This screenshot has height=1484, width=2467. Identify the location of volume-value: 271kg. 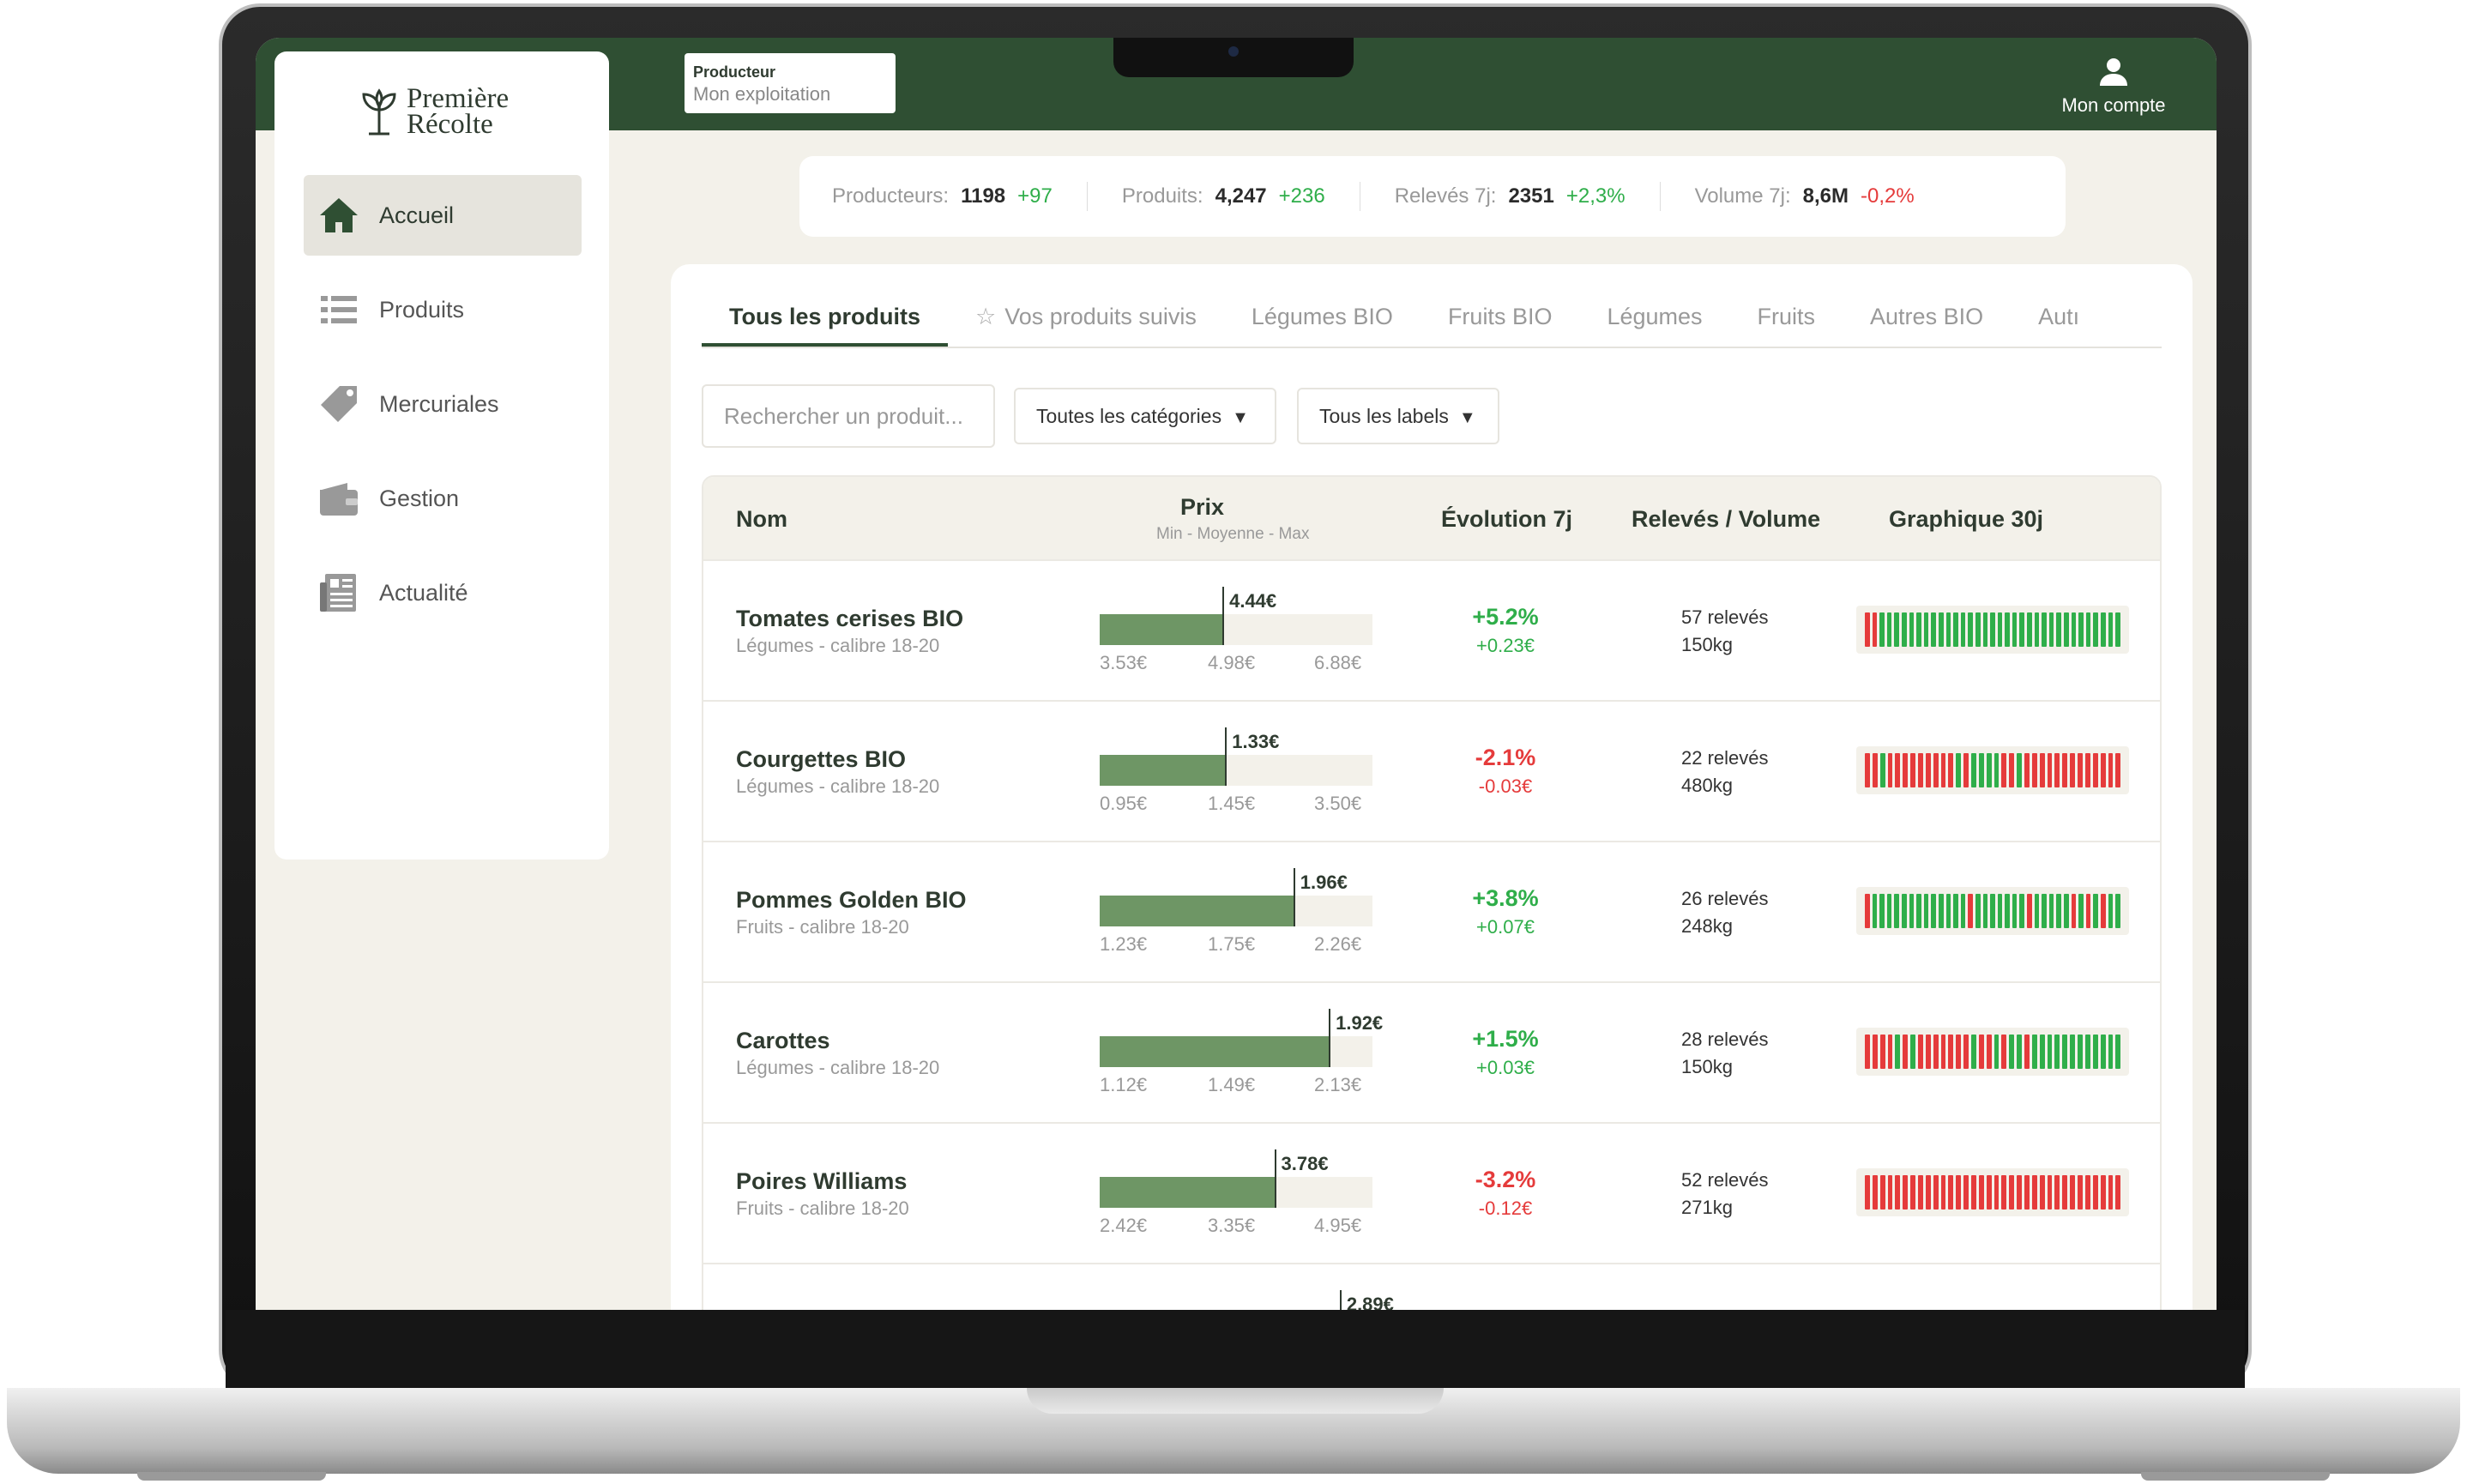
(1707, 1207).